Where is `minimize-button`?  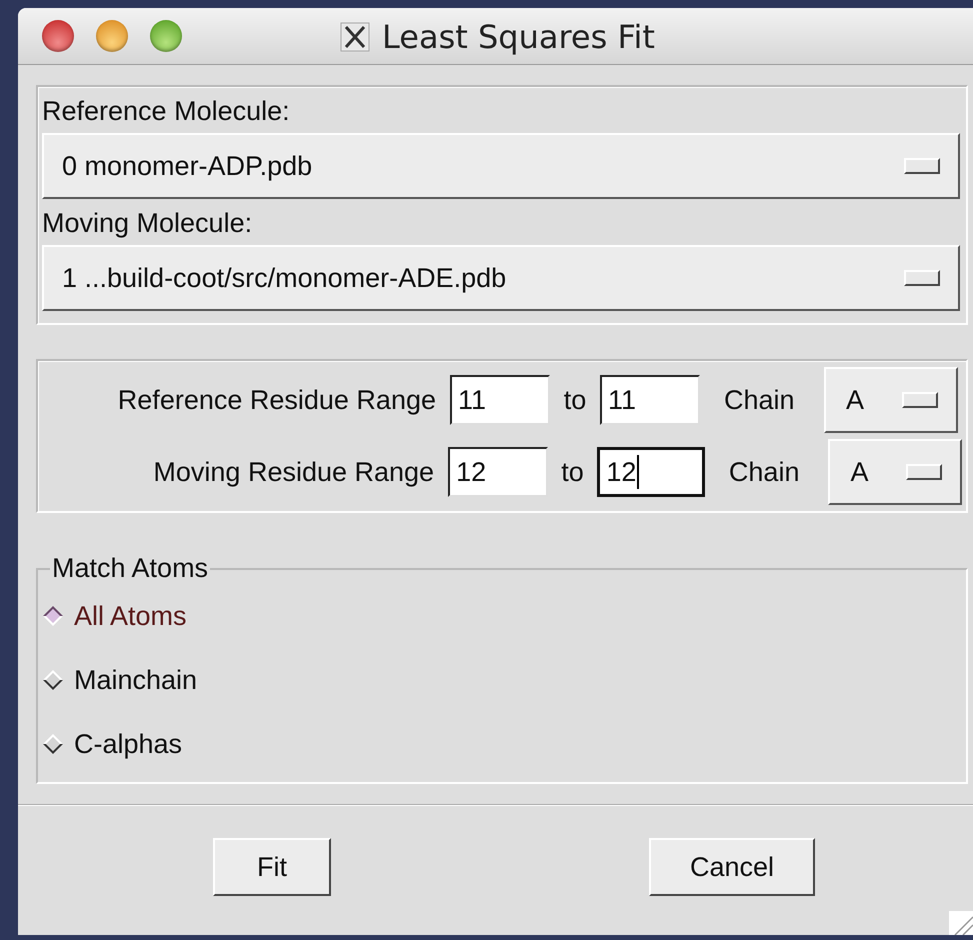
minimize-button is located at coordinates (112, 36).